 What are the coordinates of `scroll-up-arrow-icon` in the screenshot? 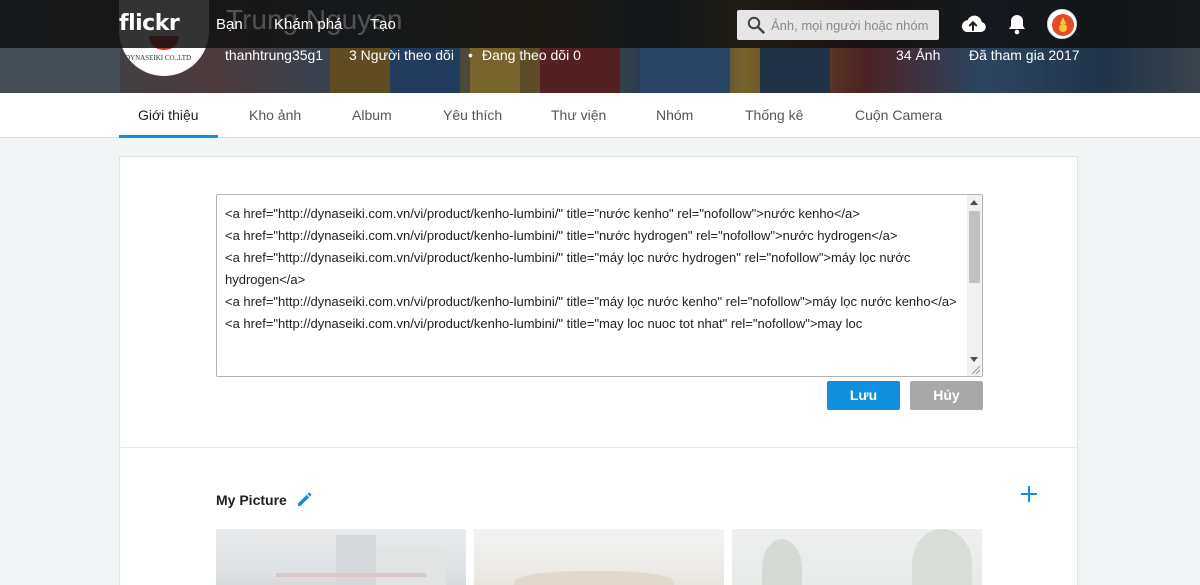 It's located at (974, 202).